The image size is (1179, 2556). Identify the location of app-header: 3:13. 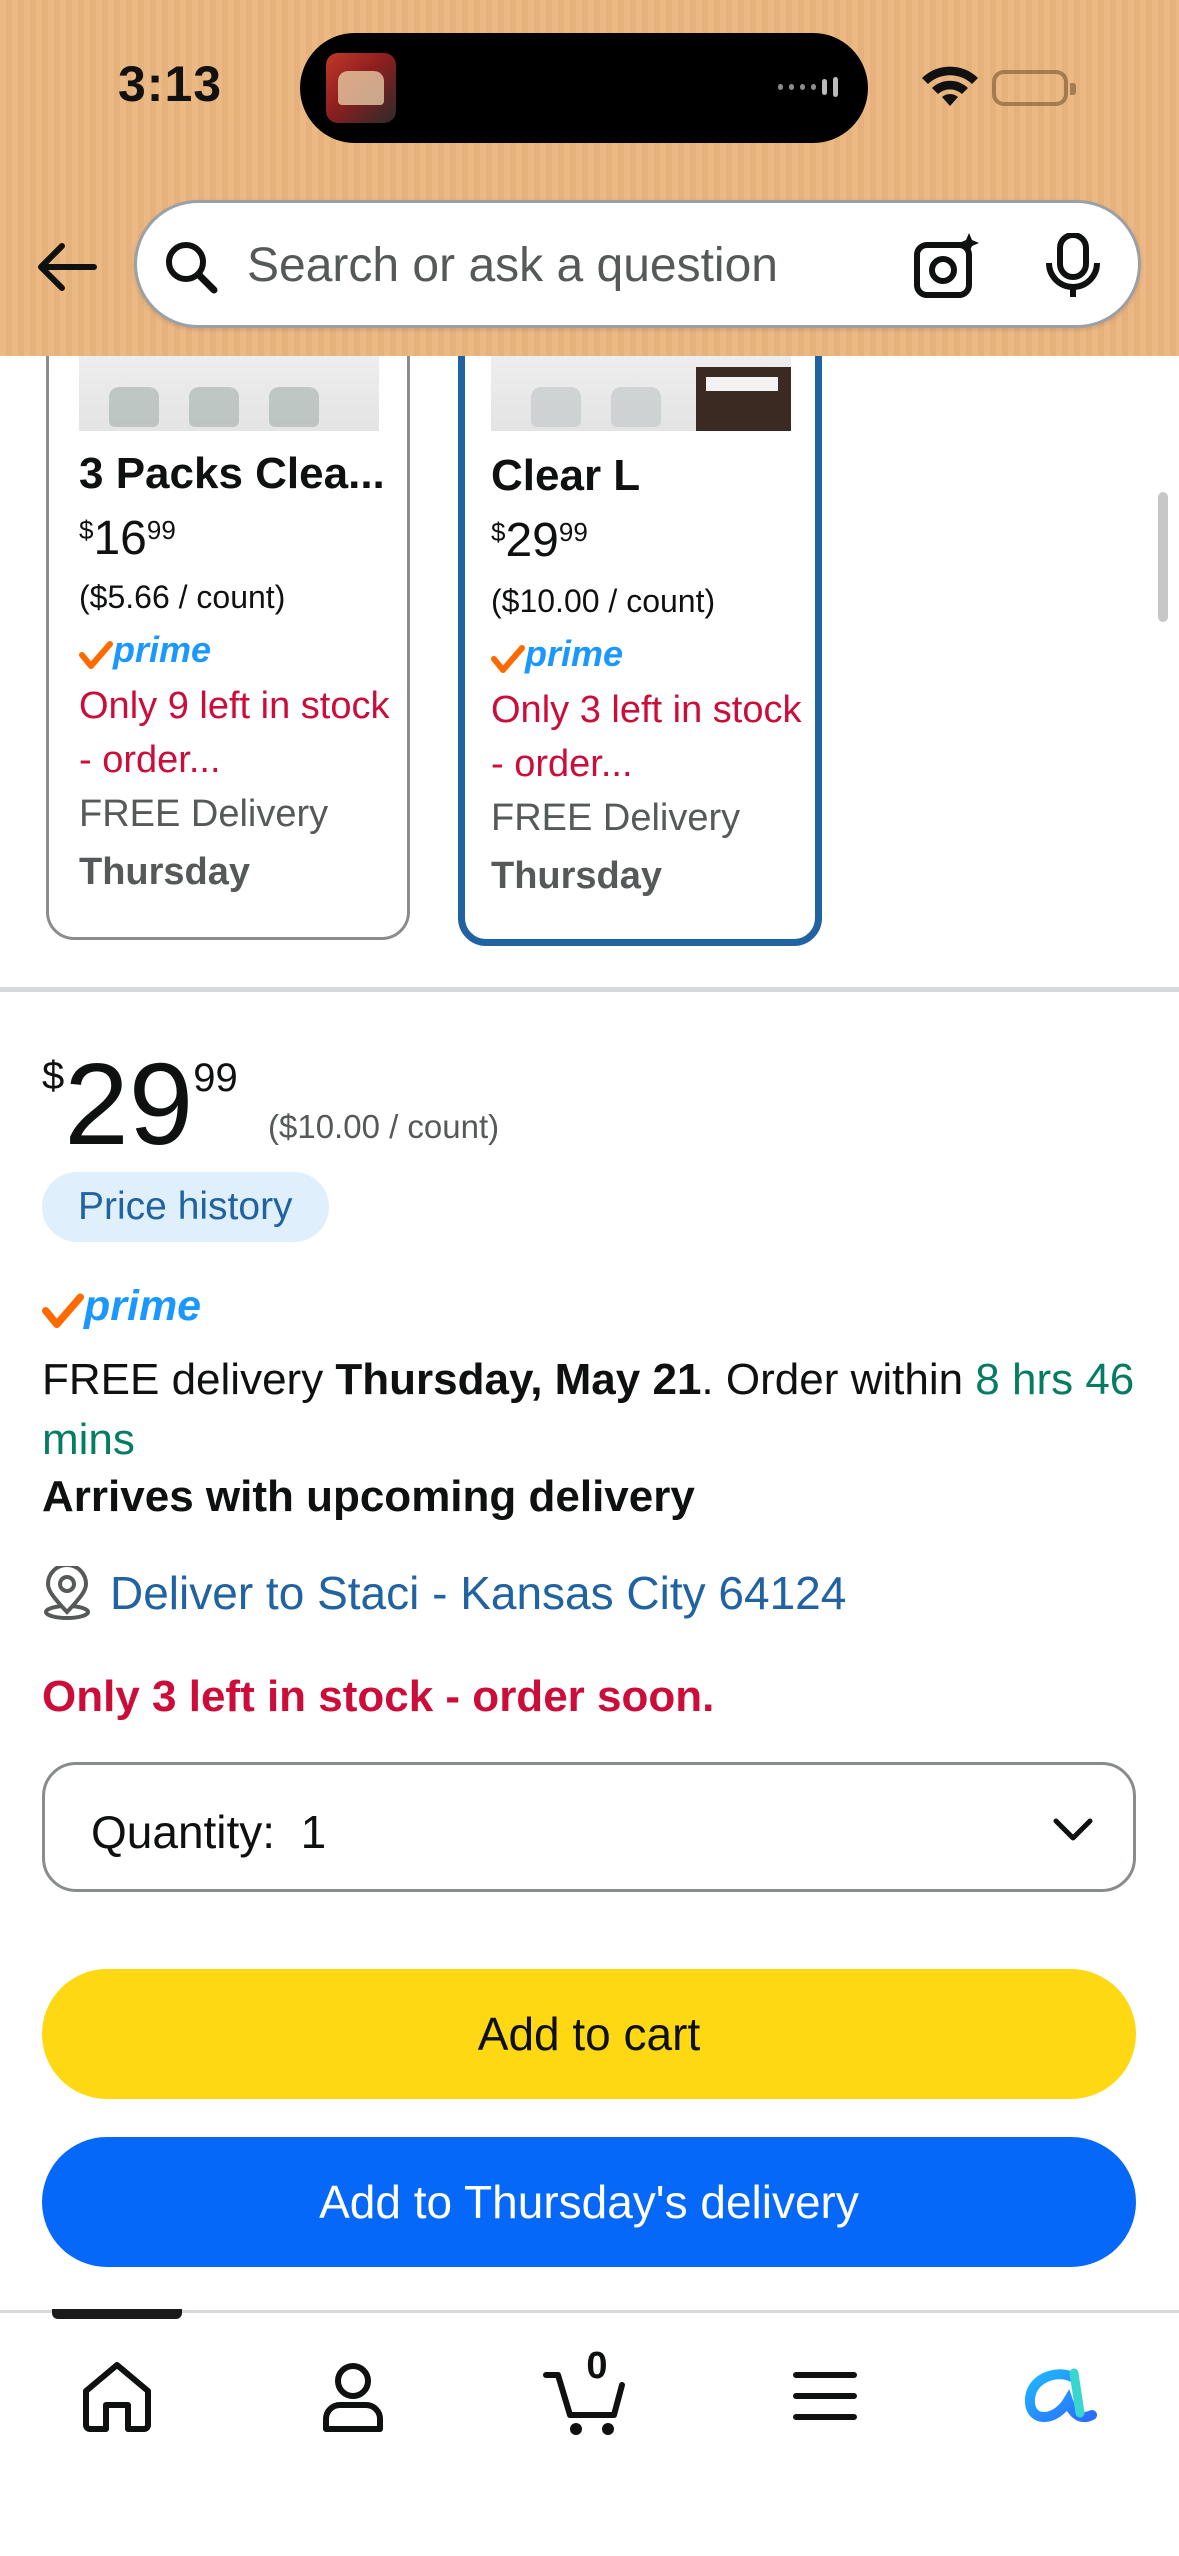
(589, 178).